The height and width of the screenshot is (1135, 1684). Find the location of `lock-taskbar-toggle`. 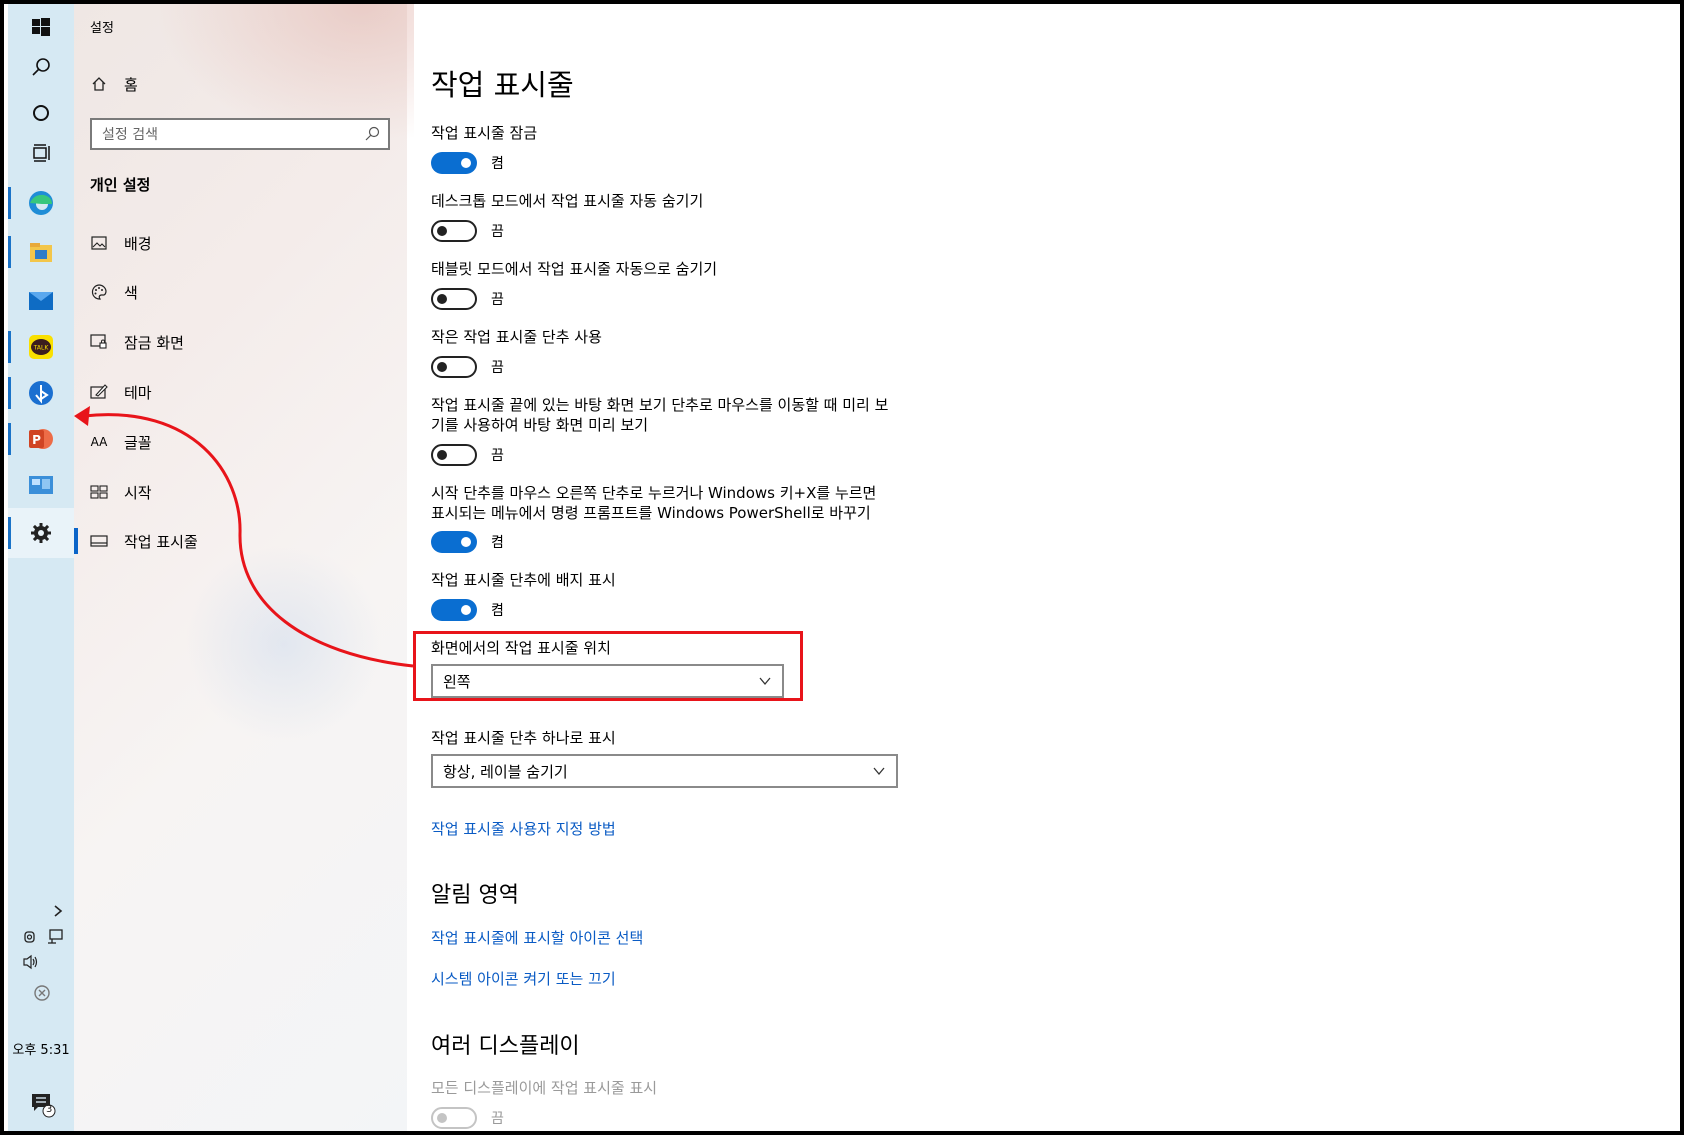

lock-taskbar-toggle is located at coordinates (454, 163).